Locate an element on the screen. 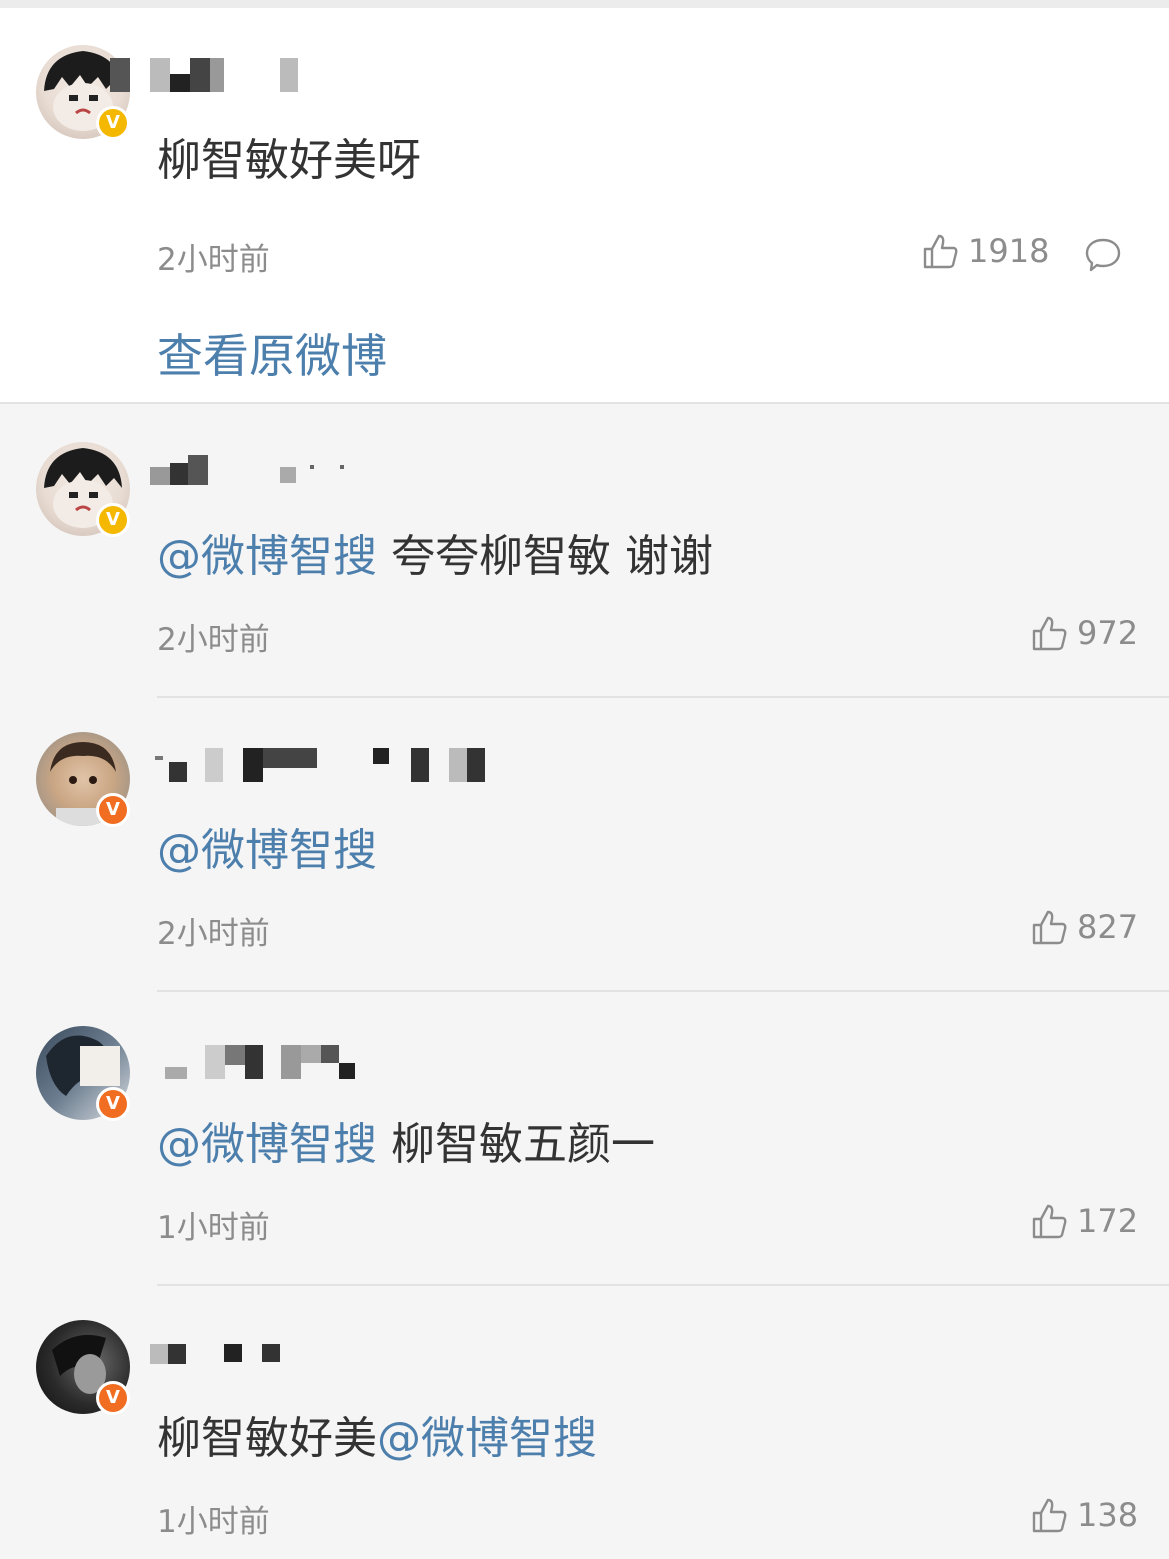 The image size is (1169, 1559). comment-bubble-icon is located at coordinates (1103, 255).